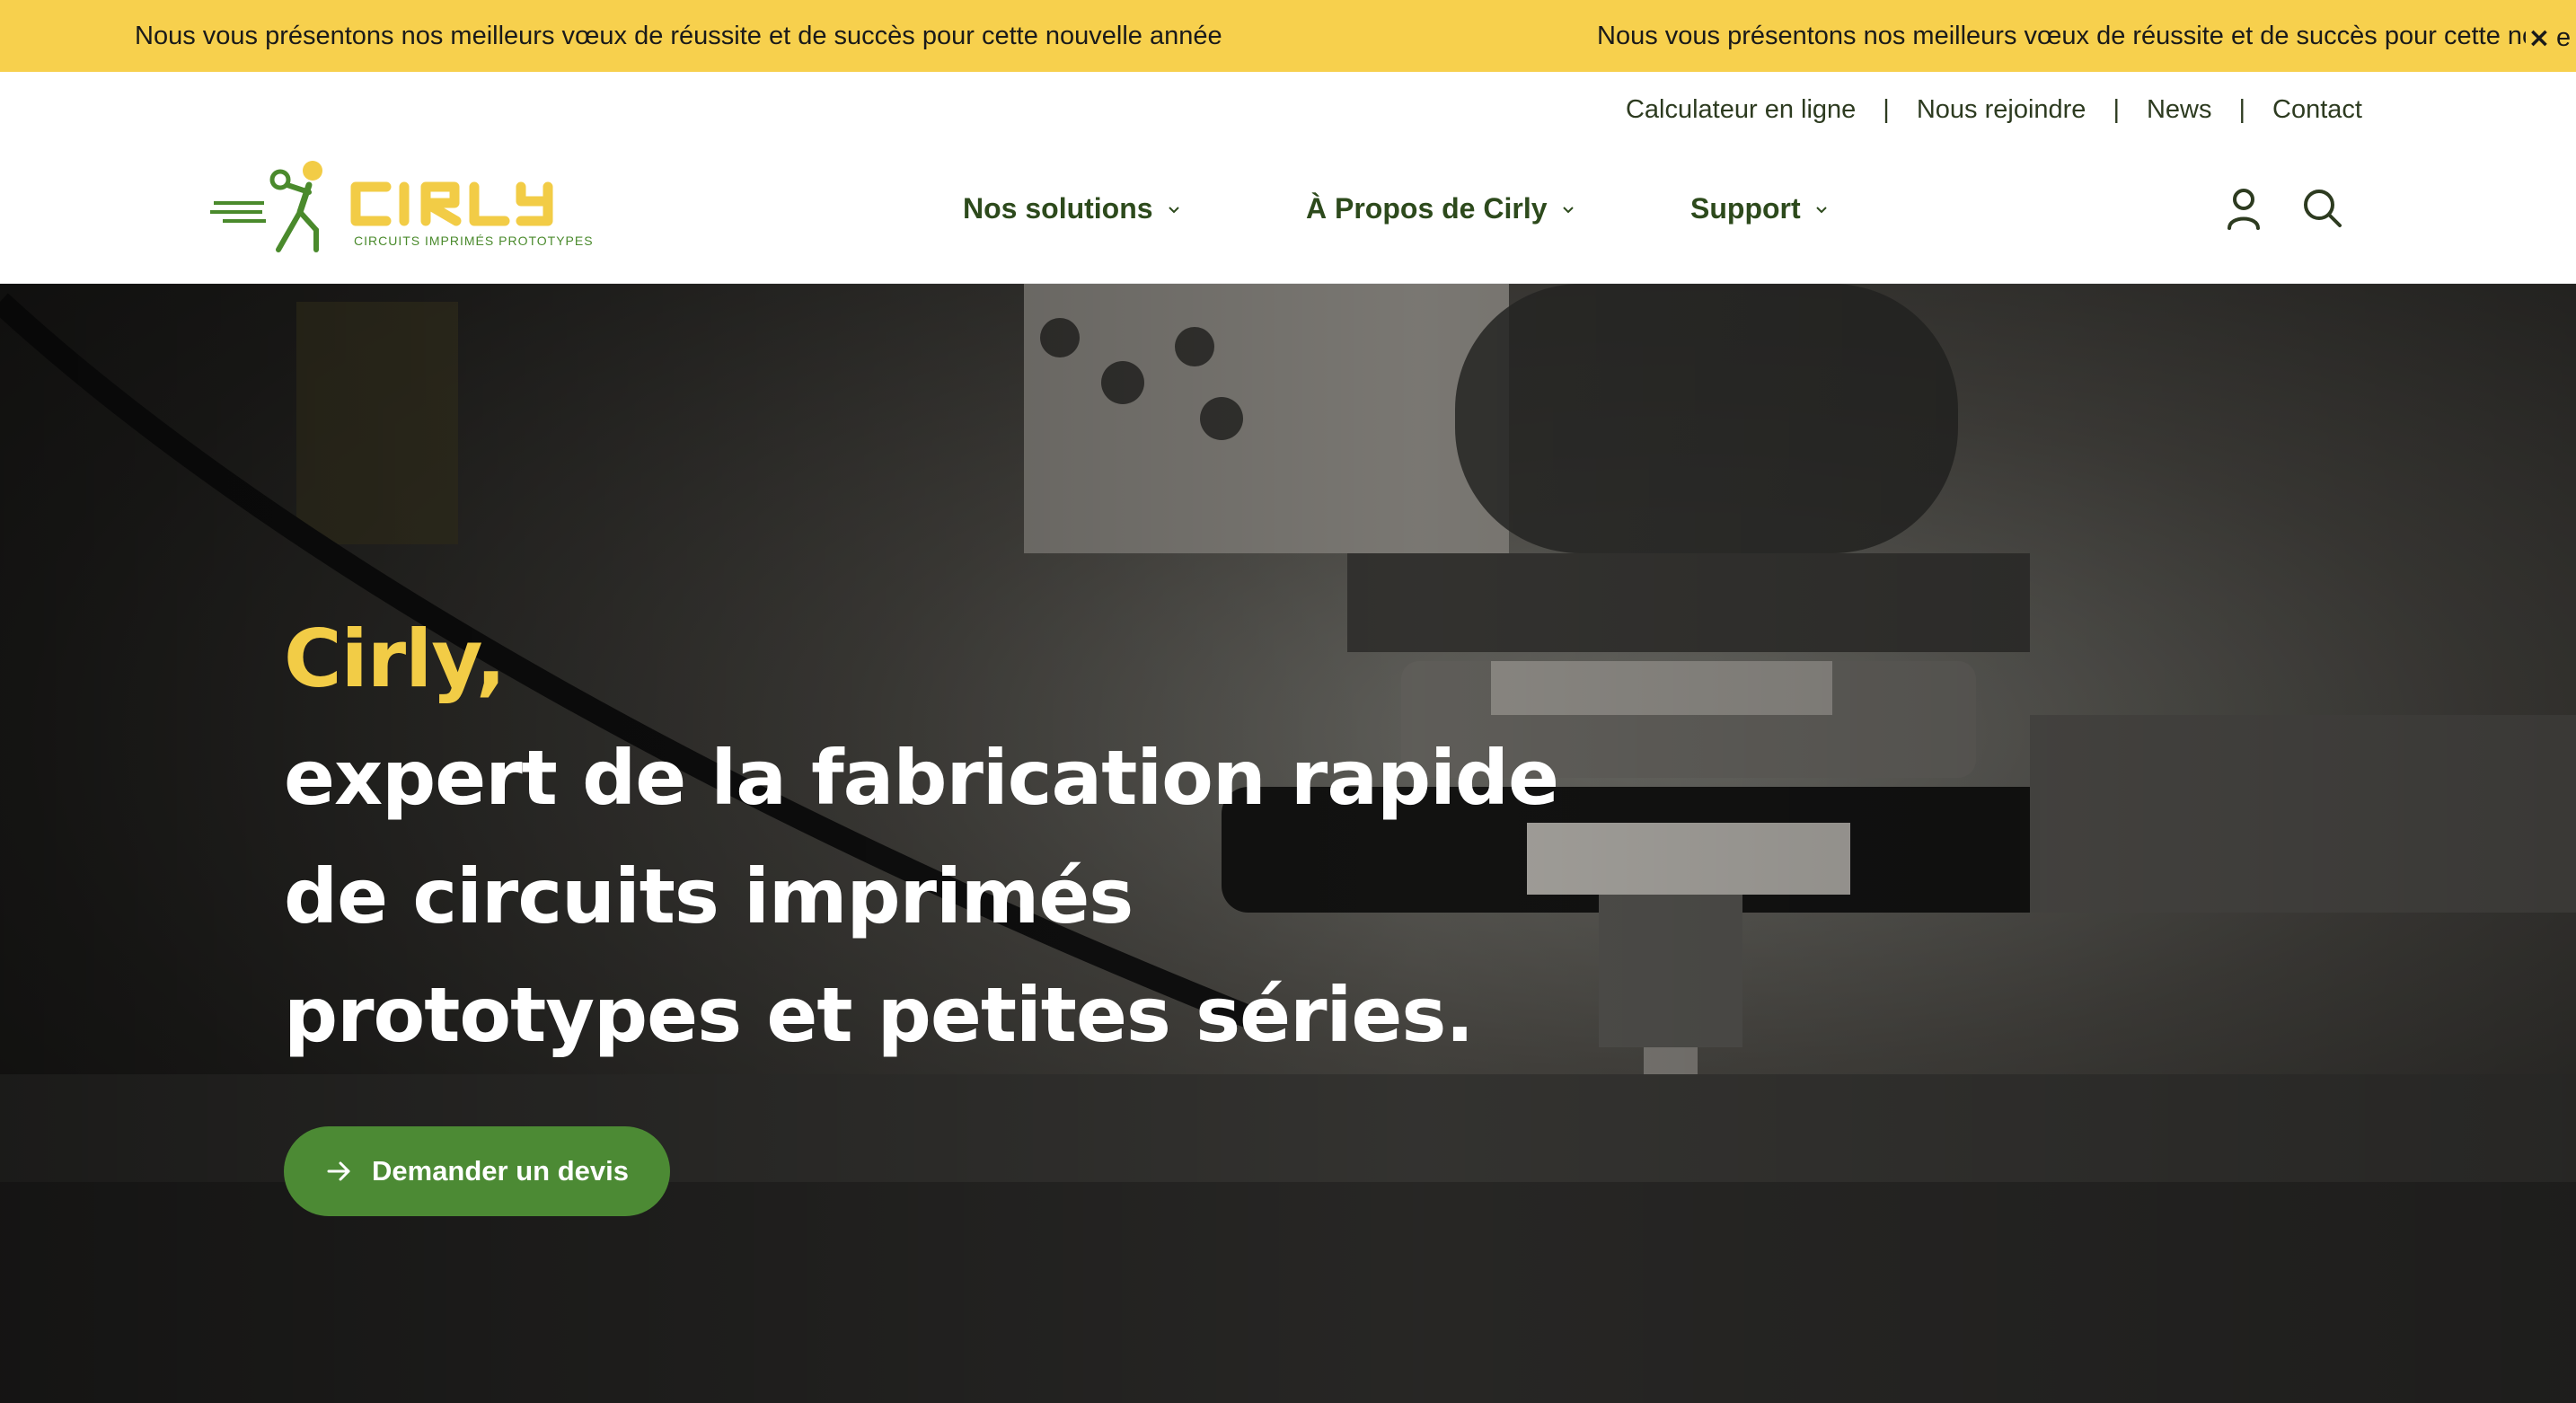 The image size is (2576, 1403). Describe the element at coordinates (2323, 208) in the screenshot. I see `search-icon` at that location.